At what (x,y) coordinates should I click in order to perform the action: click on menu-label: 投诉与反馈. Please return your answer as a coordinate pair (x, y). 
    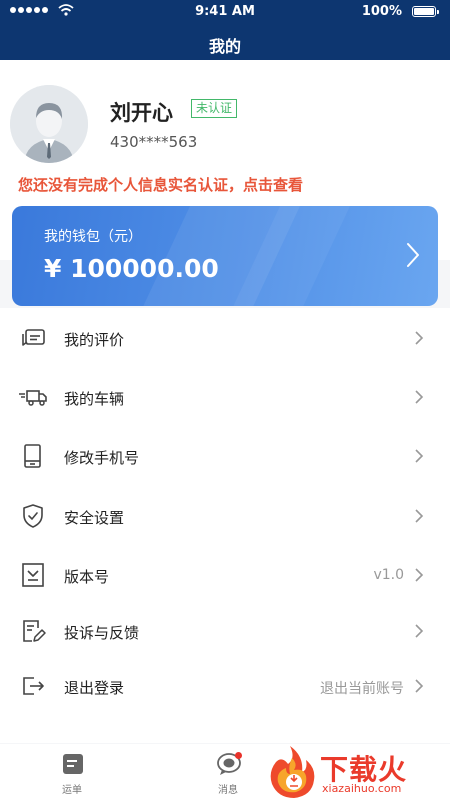
    Looking at the image, I should click on (102, 633).